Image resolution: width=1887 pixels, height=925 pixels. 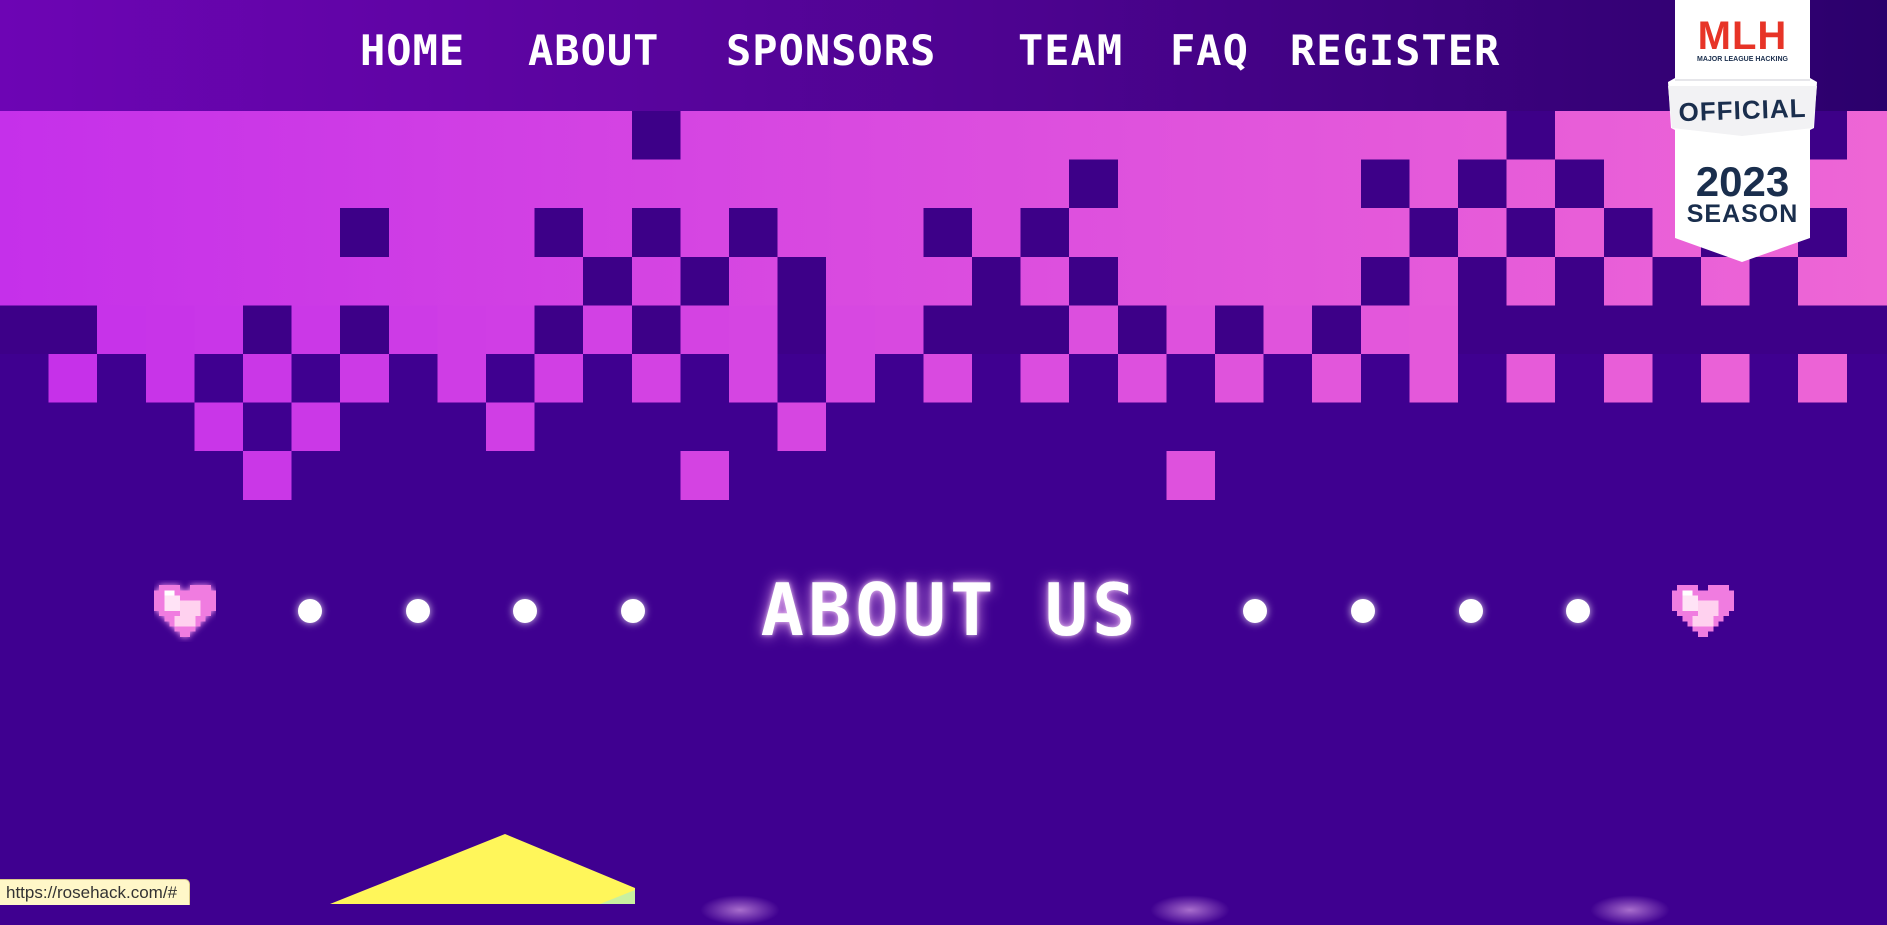 What do you see at coordinates (1742, 214) in the screenshot?
I see `mlh-season: SEASON` at bounding box center [1742, 214].